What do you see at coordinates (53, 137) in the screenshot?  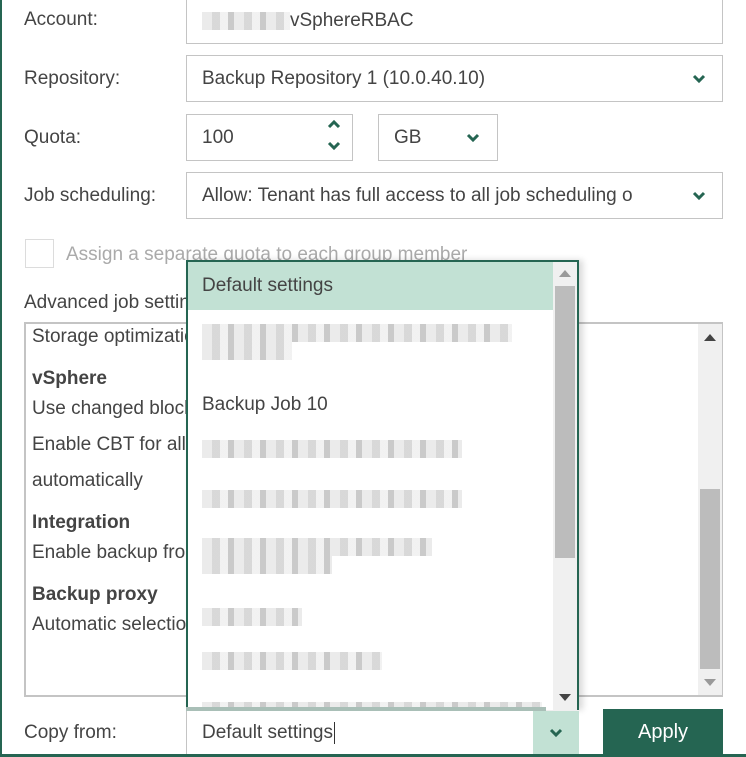 I see `quota-label: Quota:` at bounding box center [53, 137].